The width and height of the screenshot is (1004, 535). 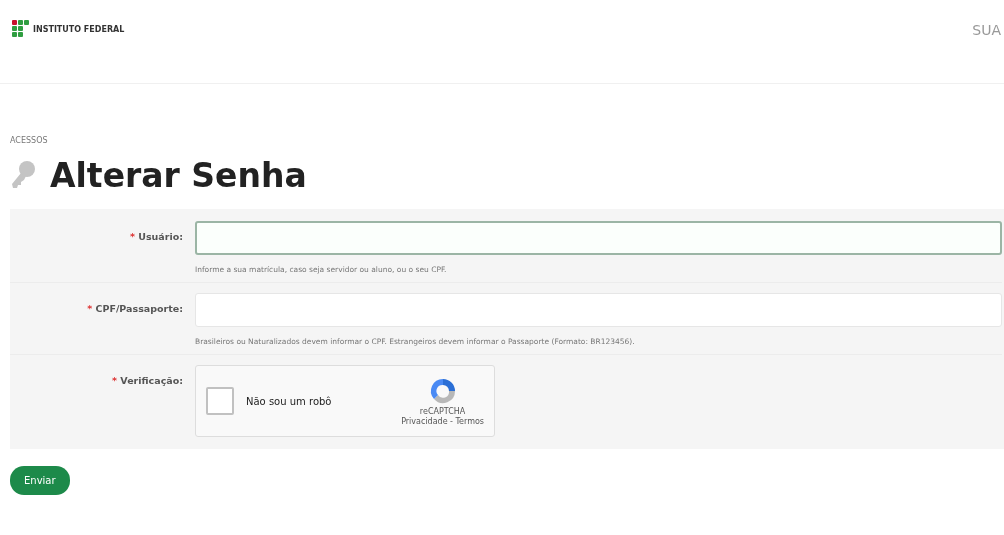 What do you see at coordinates (289, 401) in the screenshot?
I see `checkbox-label: Não sou um robô` at bounding box center [289, 401].